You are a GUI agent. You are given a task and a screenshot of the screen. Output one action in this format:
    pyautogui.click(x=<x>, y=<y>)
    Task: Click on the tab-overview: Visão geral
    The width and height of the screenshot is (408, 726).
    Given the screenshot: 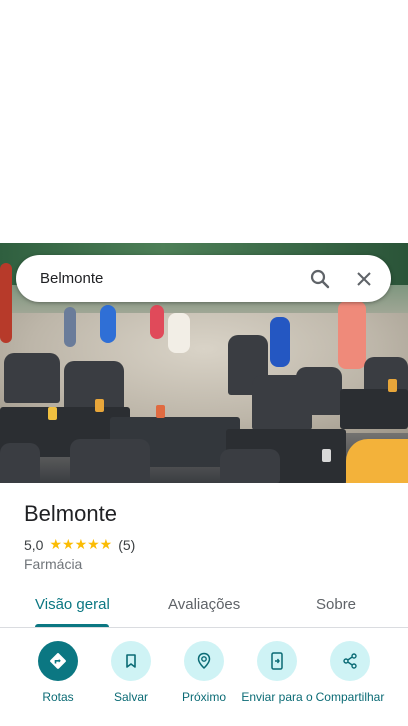 What is the action you would take?
    pyautogui.click(x=72, y=604)
    